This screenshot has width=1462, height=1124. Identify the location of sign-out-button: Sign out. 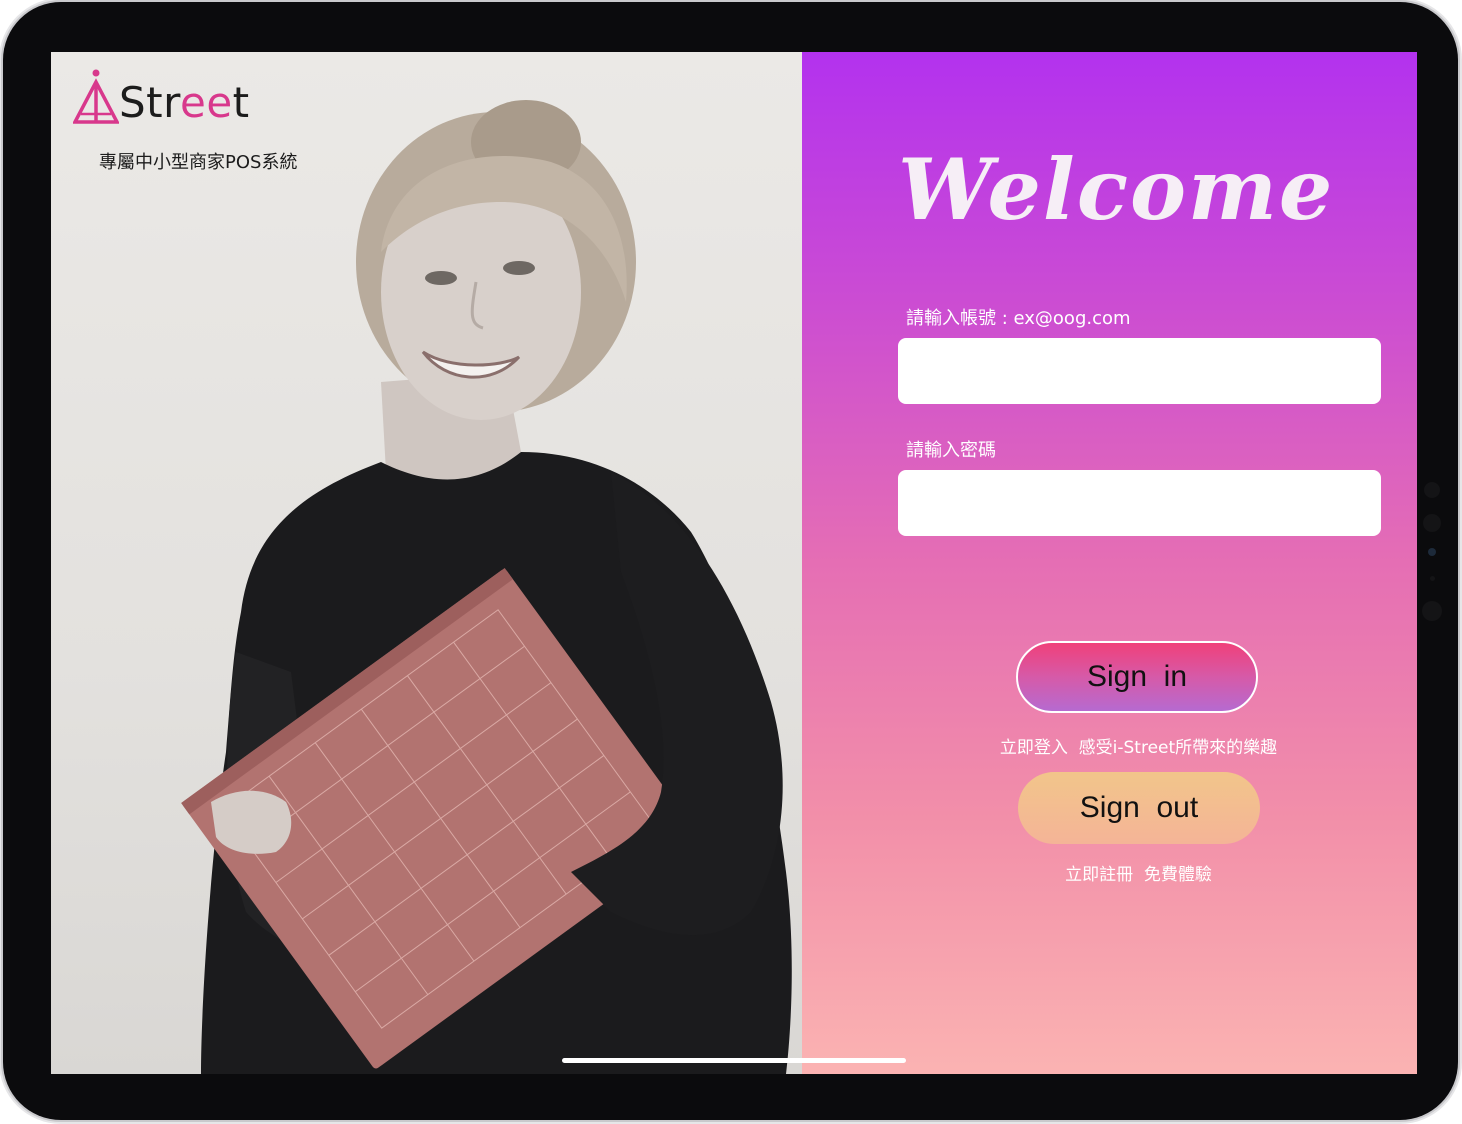
(1139, 808).